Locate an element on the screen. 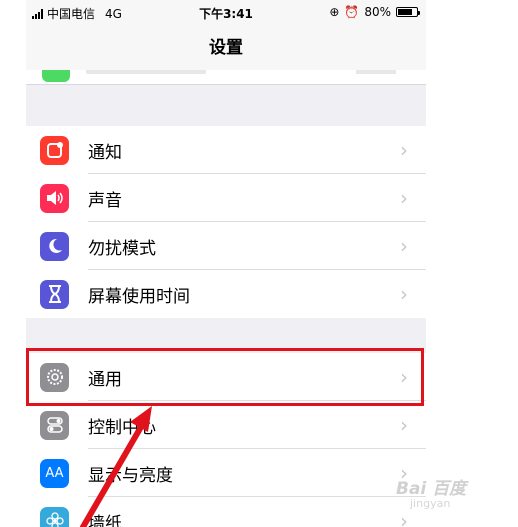 This screenshot has height=527, width=518. watermark-logo: Bai 百度 is located at coordinates (431, 489).